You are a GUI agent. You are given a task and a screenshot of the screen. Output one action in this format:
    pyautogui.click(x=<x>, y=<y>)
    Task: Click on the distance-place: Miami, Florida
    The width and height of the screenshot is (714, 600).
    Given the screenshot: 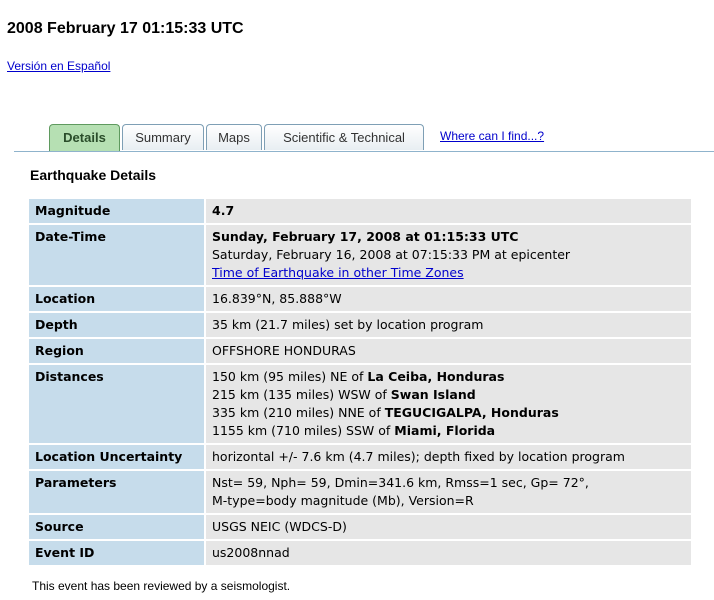 What is the action you would take?
    pyautogui.click(x=445, y=430)
    